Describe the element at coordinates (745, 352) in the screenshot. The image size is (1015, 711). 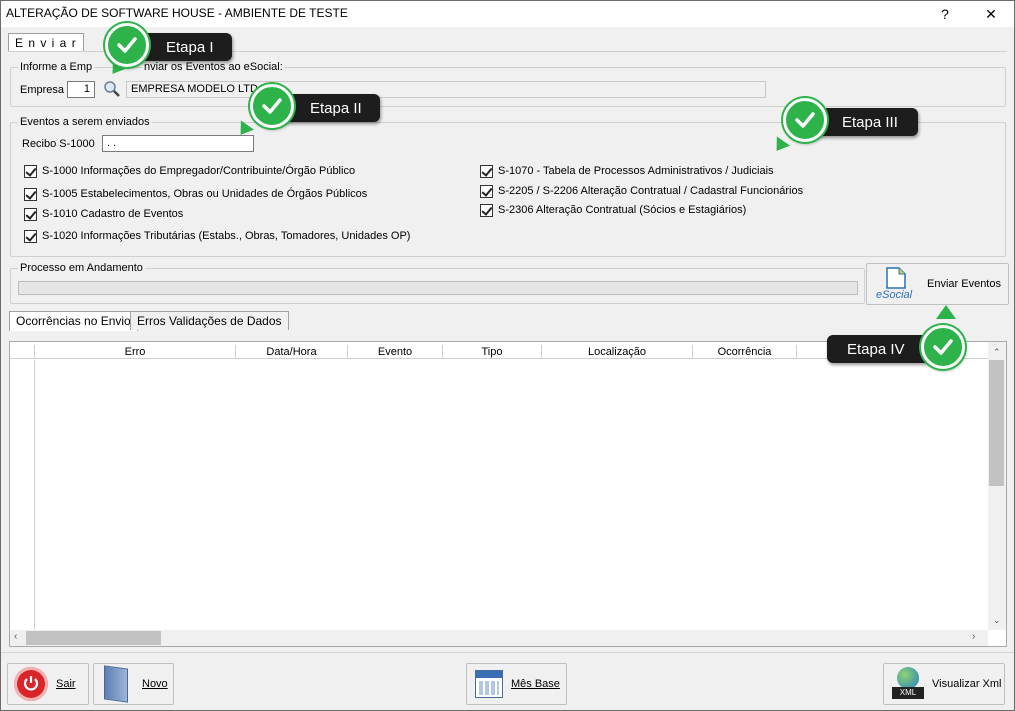
I see `col-ocorrencia: Ocorrência` at that location.